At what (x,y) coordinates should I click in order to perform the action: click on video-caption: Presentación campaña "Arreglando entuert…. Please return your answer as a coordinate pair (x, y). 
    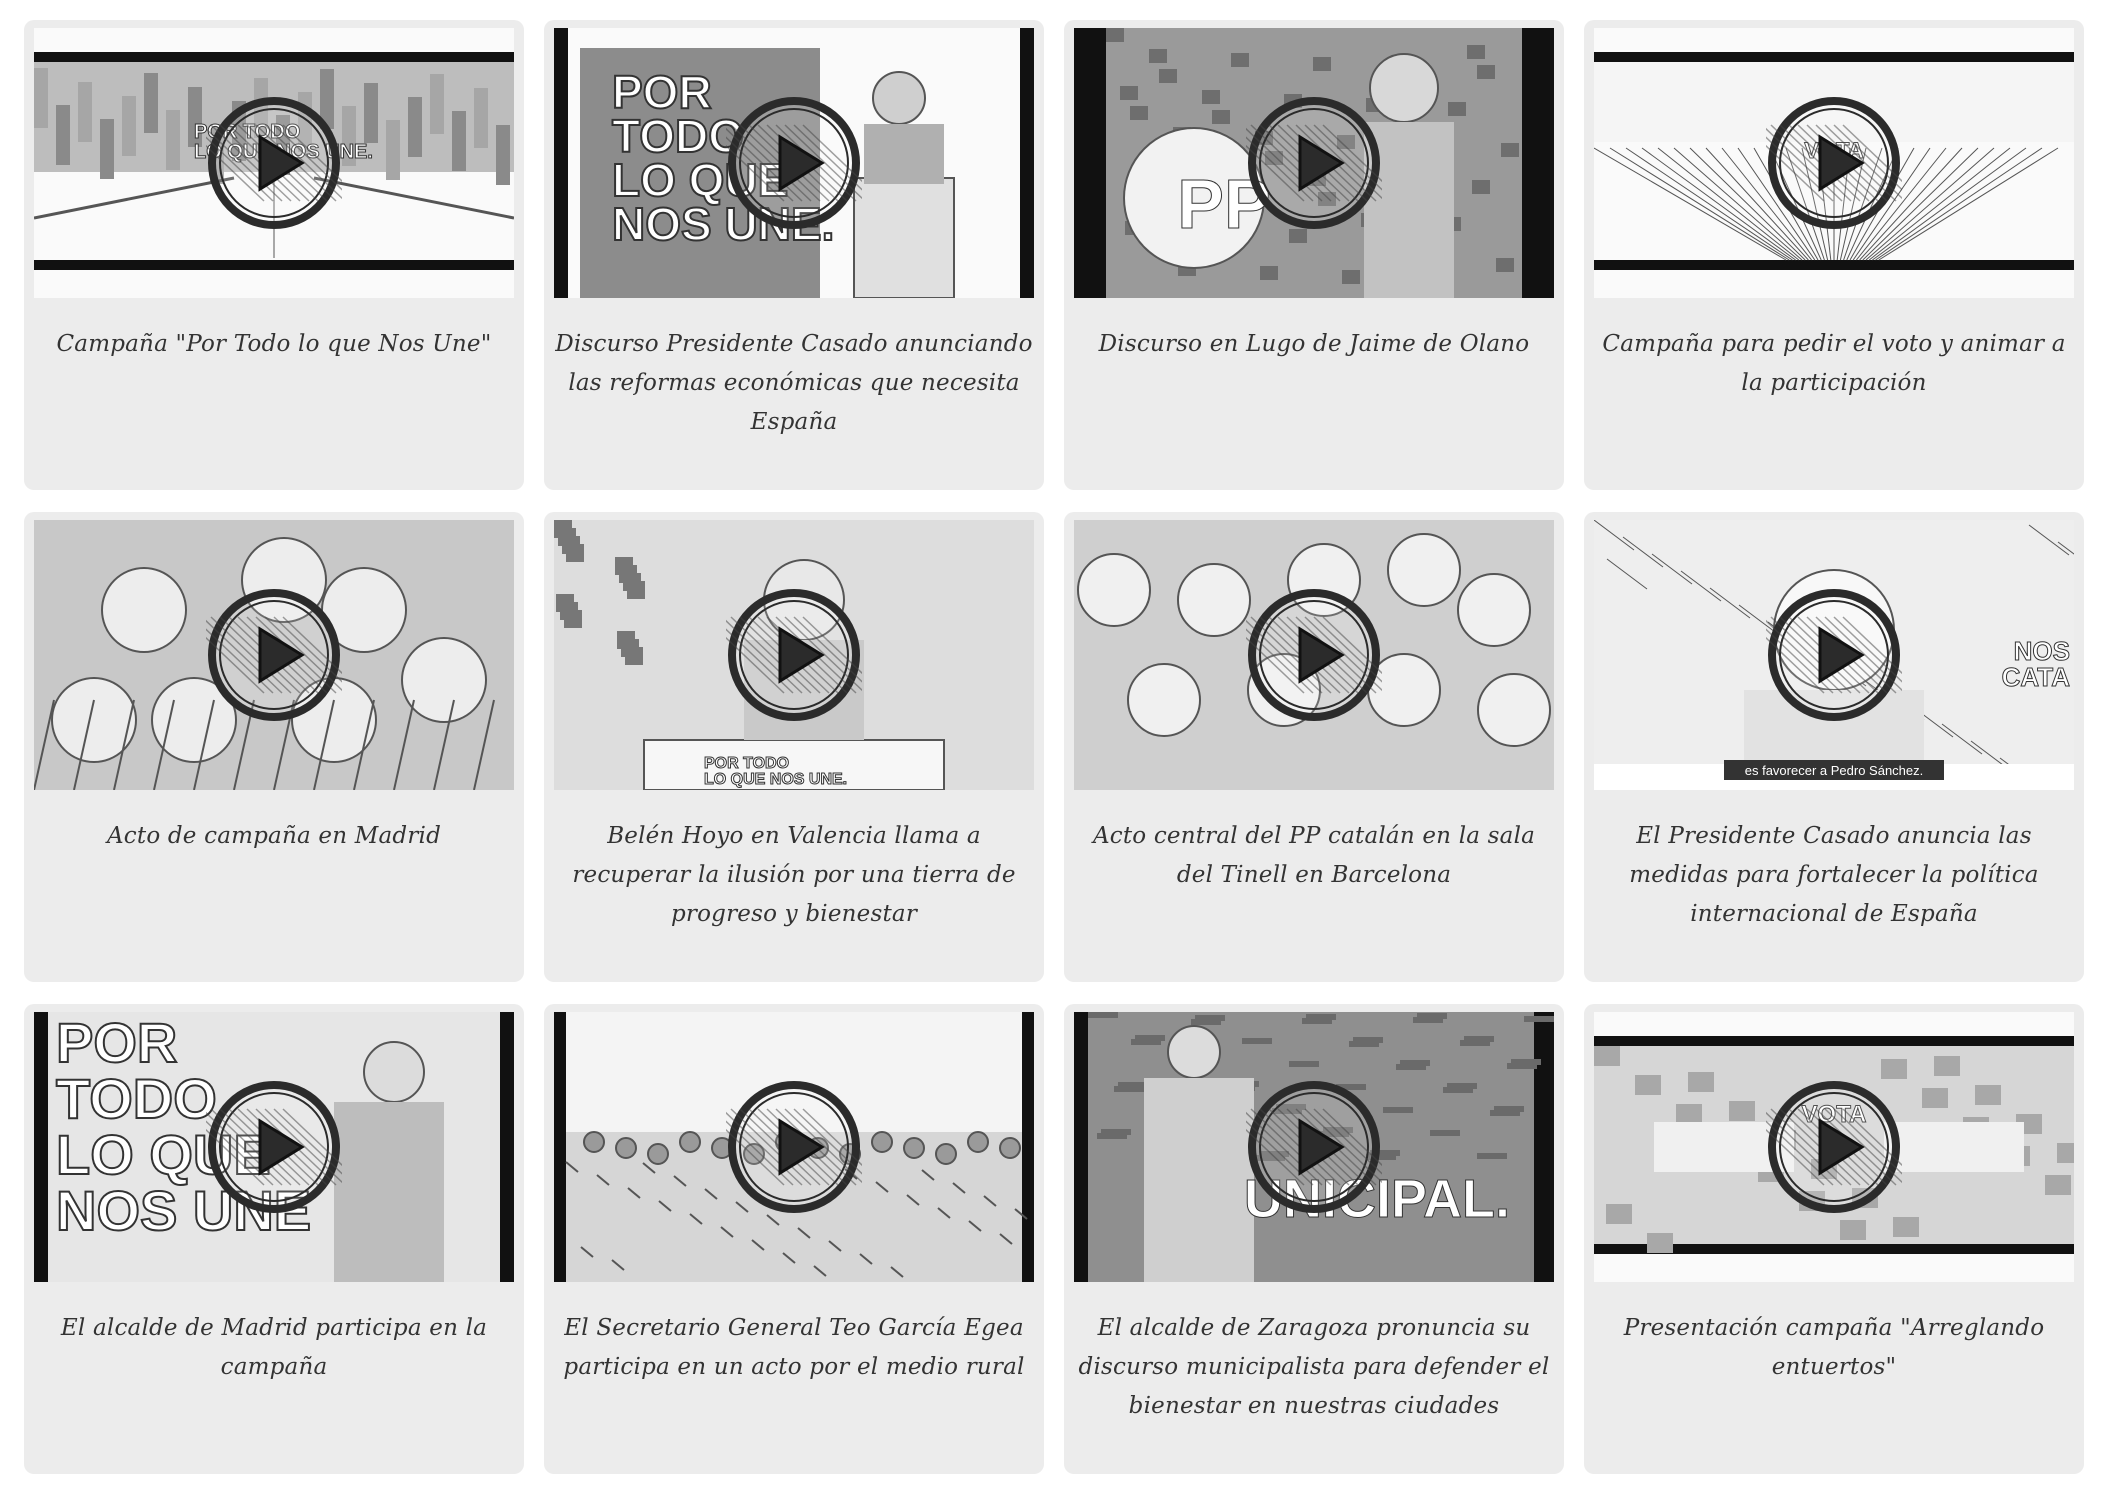
    Looking at the image, I should click on (1834, 1348).